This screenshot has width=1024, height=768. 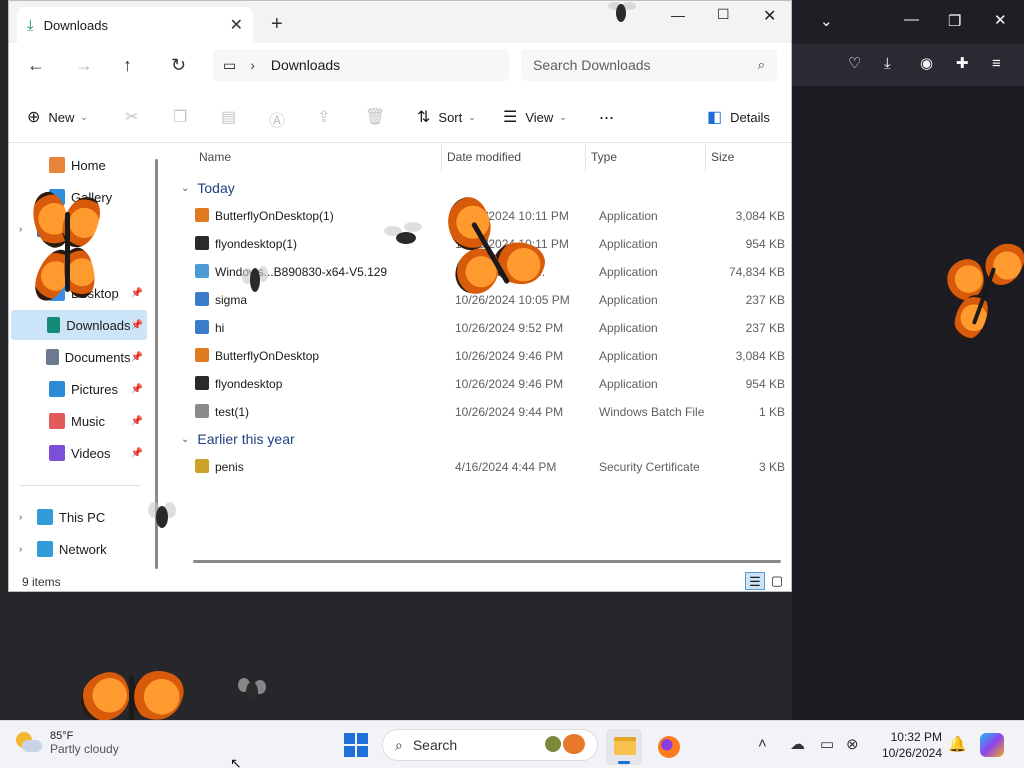 I want to click on address-bar: ▭ › Downloads, so click(x=361, y=65).